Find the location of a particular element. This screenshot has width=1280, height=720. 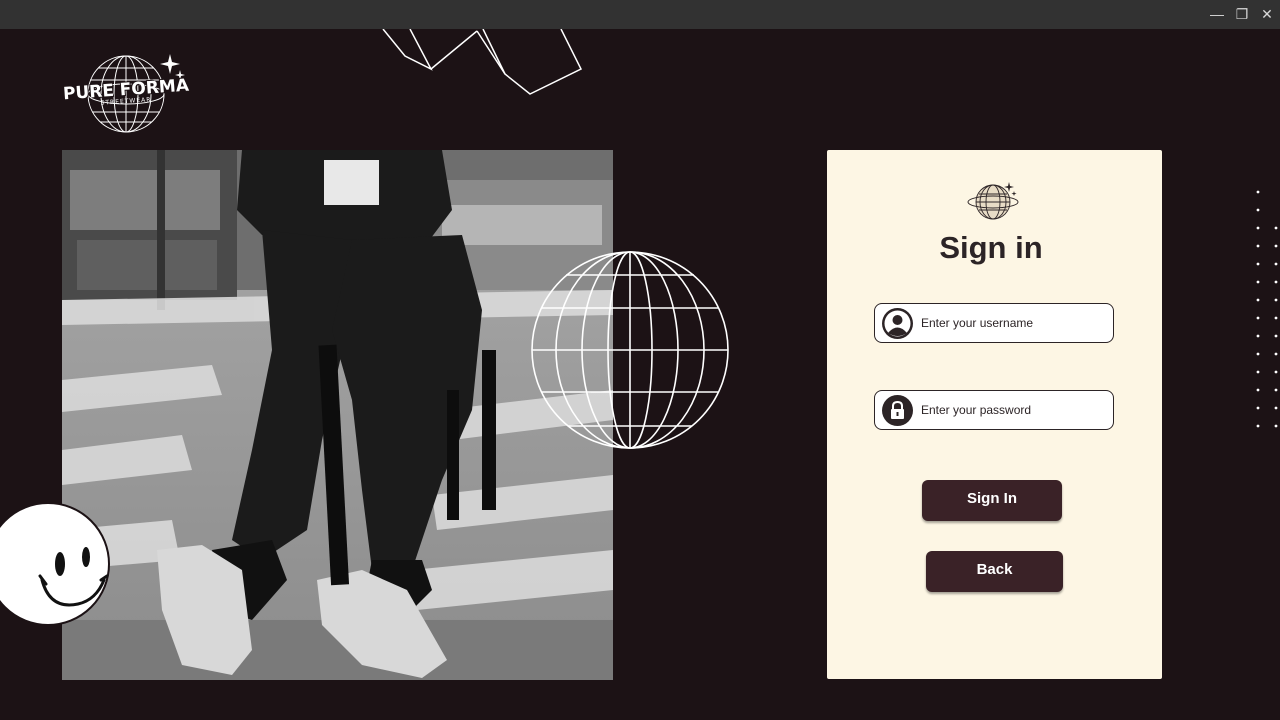

lock-icon is located at coordinates (897, 410).